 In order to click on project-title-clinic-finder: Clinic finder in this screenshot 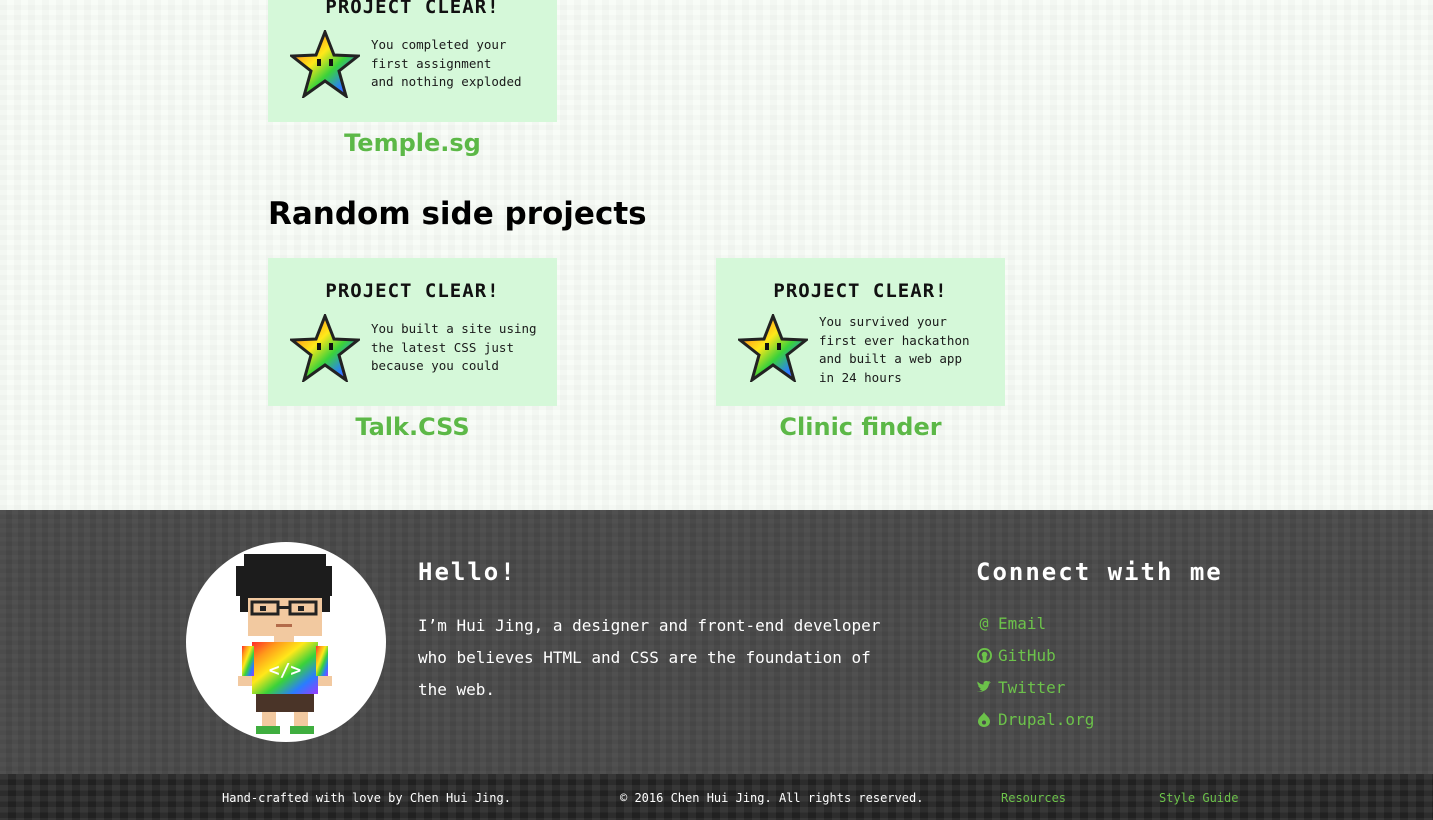, I will do `click(860, 427)`.